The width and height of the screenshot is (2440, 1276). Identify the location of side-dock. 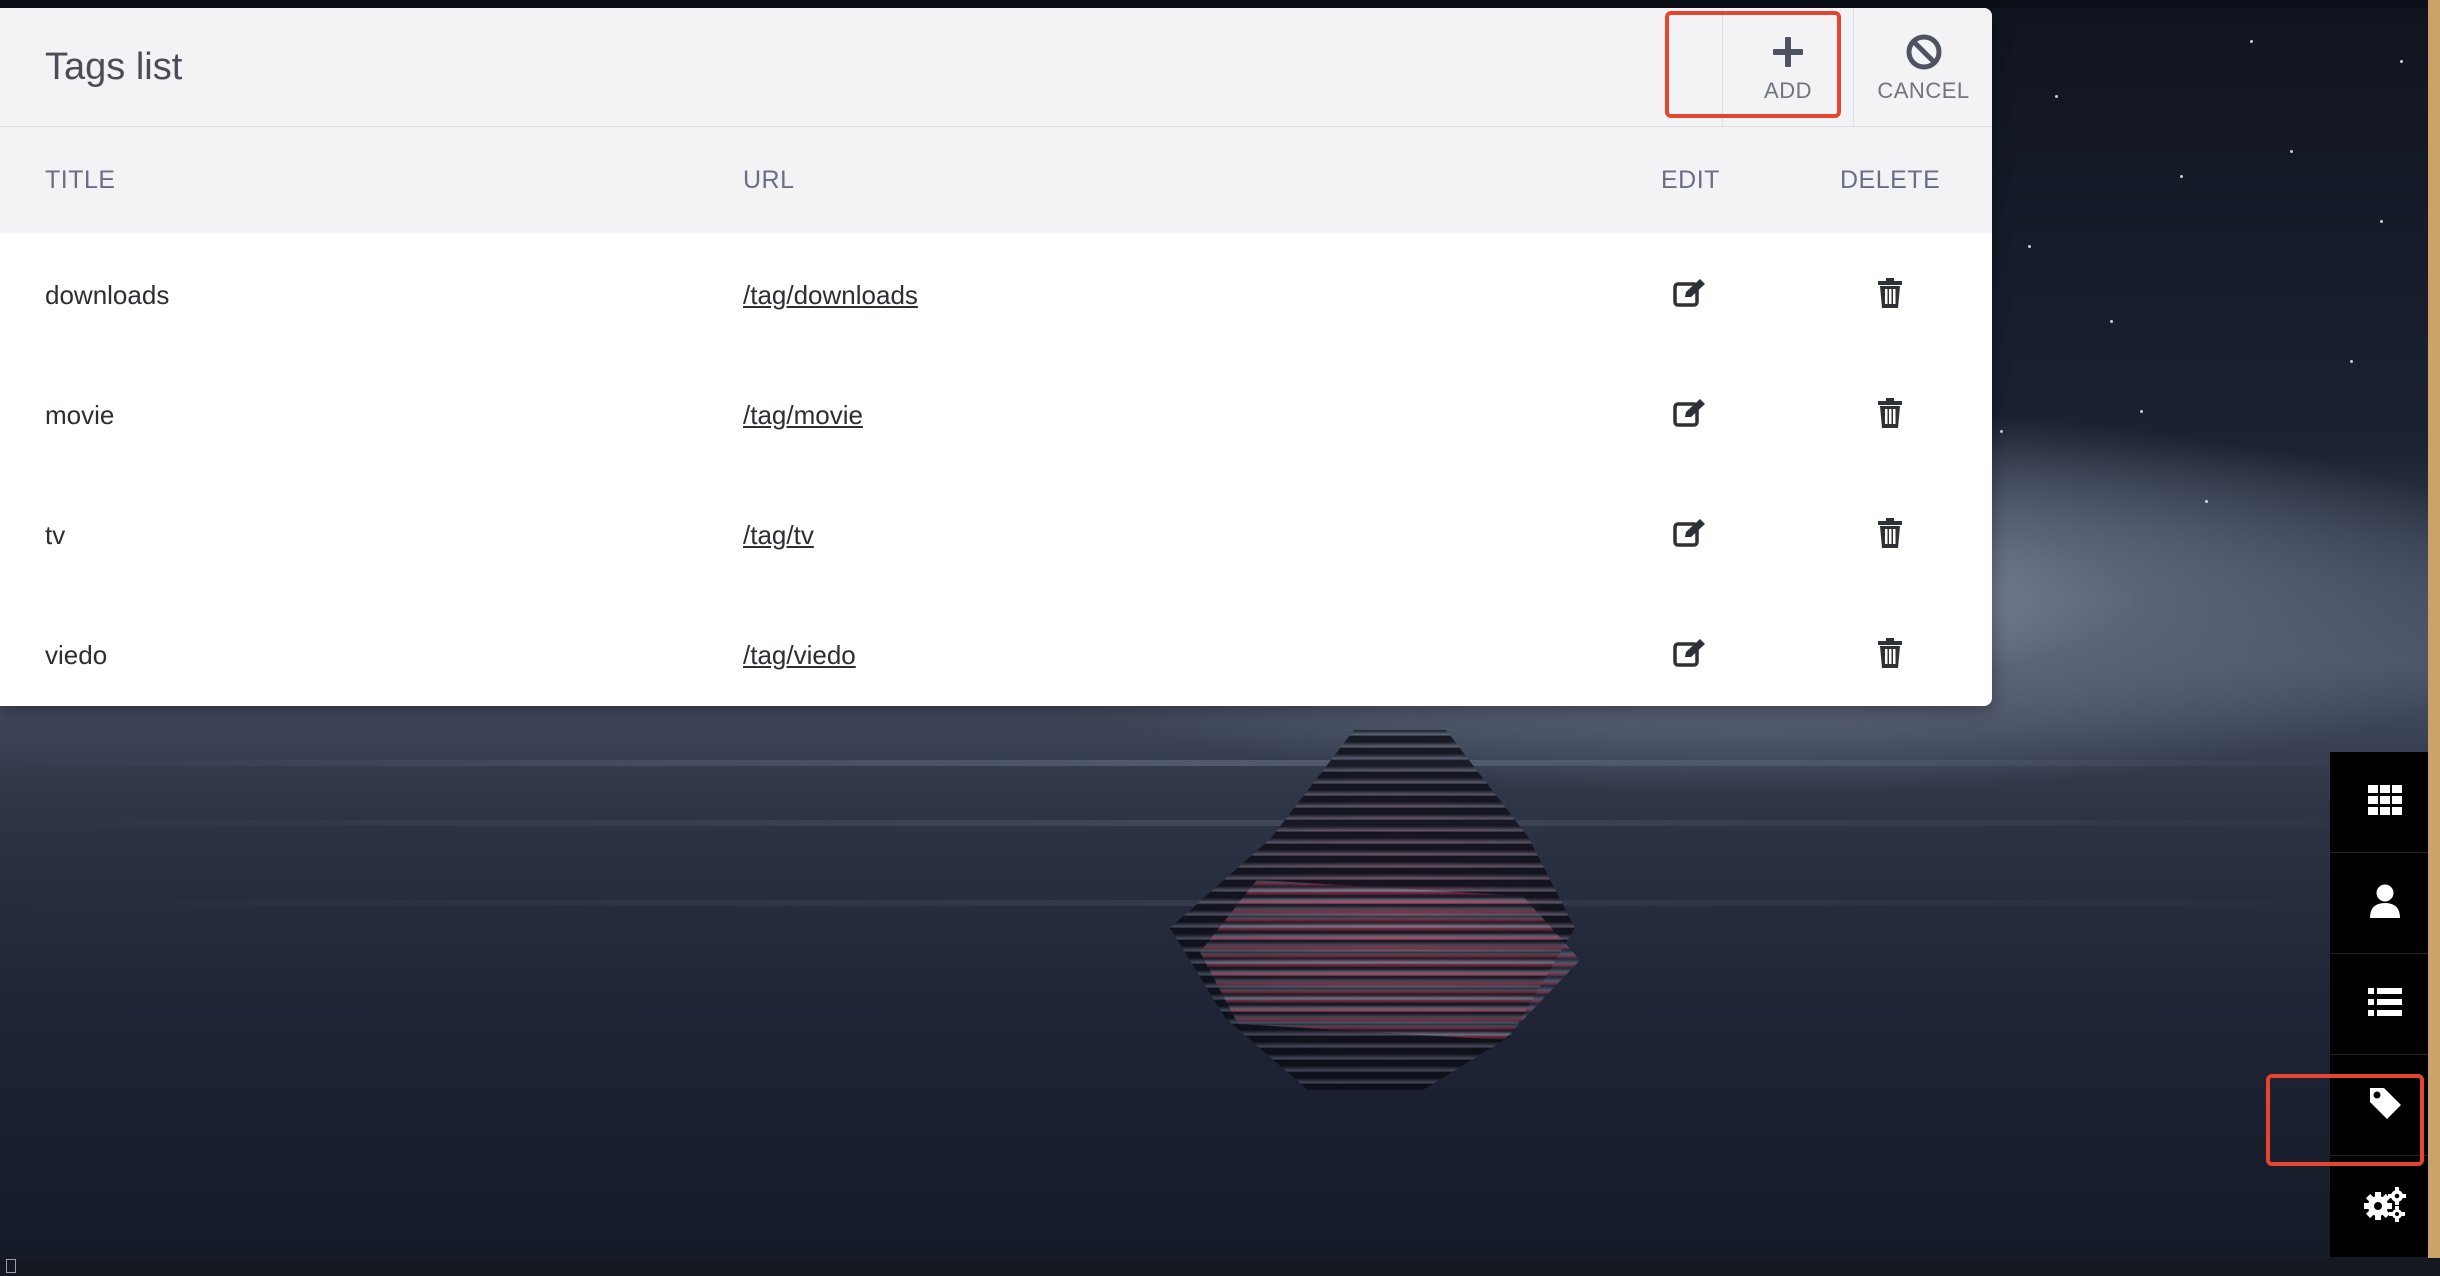
(2385, 1004).